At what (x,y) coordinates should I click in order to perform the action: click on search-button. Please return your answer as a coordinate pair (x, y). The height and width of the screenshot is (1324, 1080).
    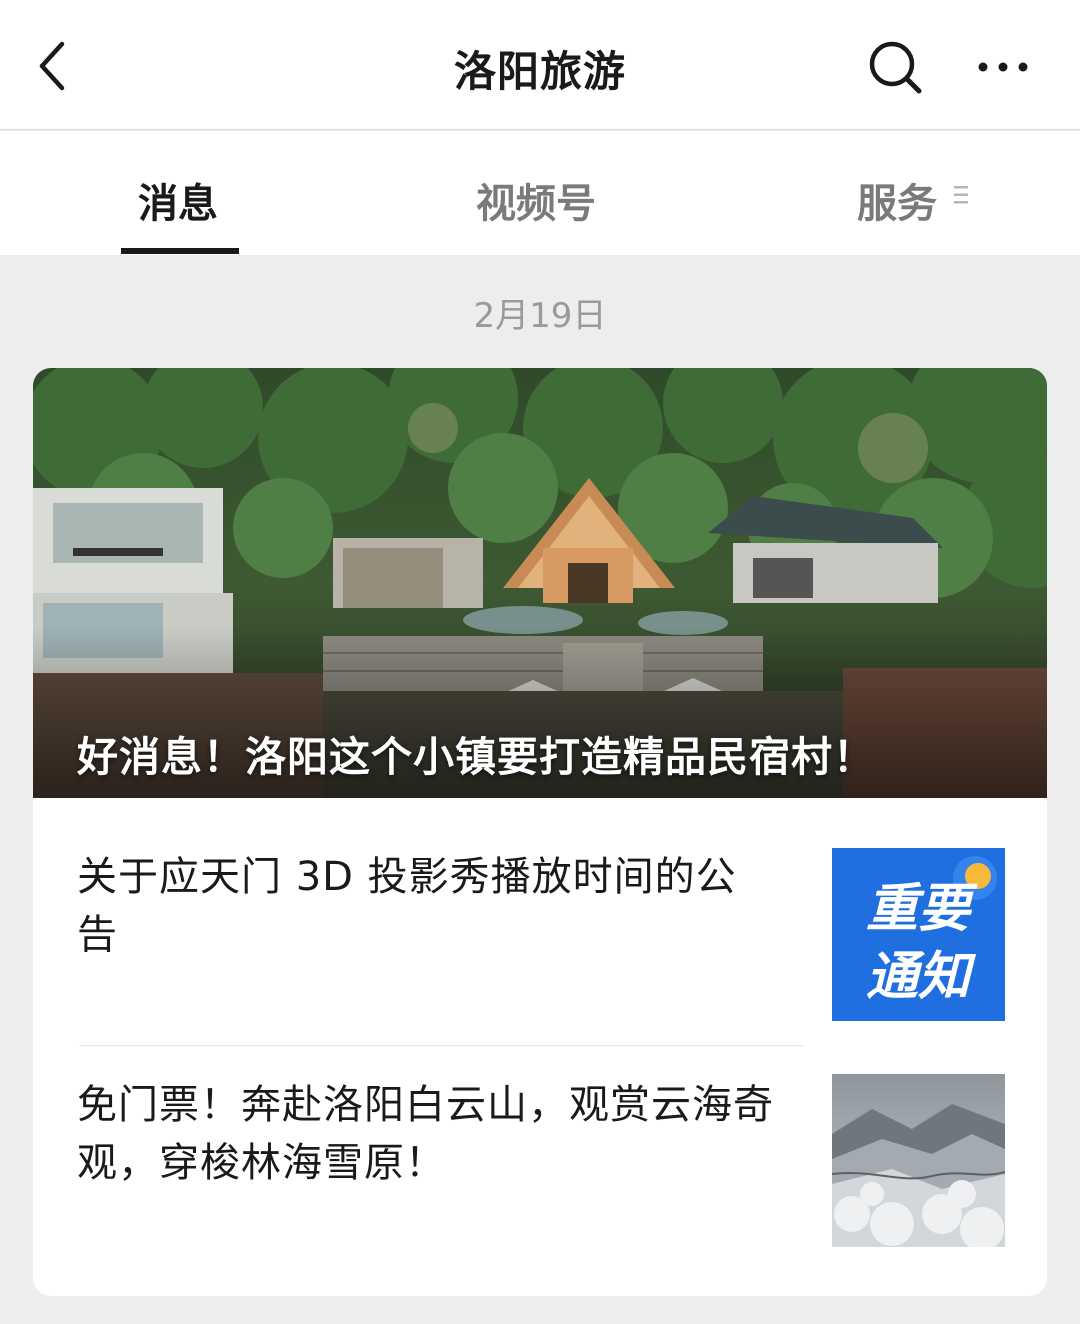
    Looking at the image, I should click on (895, 67).